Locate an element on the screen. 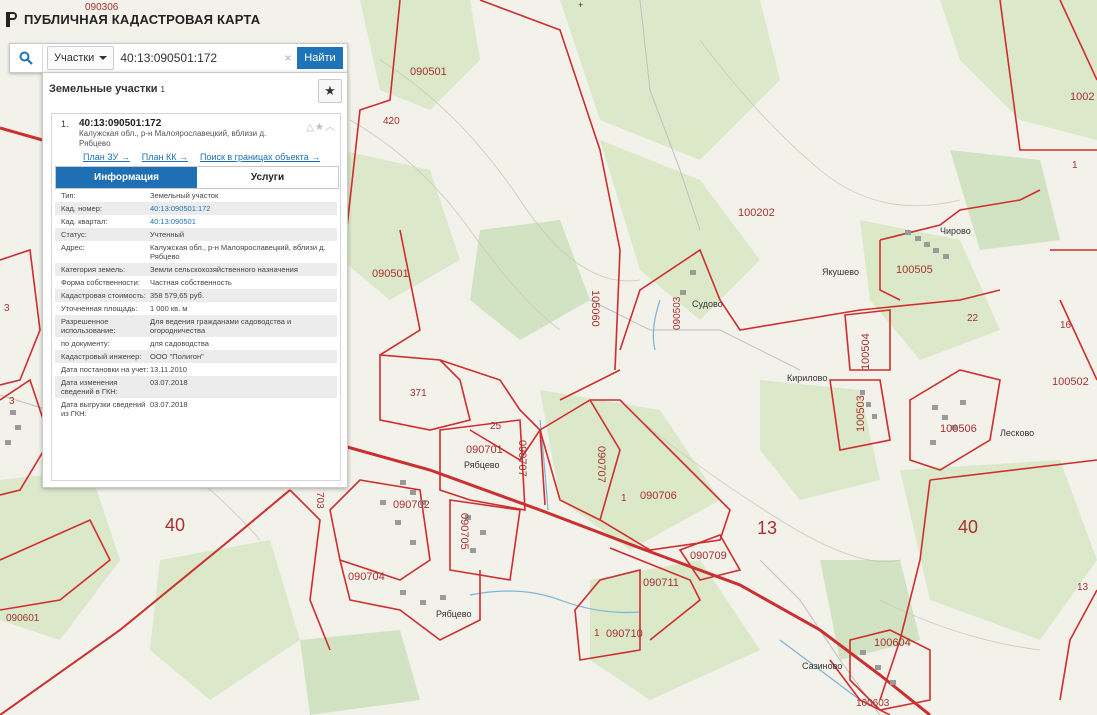 The height and width of the screenshot is (715, 1097). map-label-13-small: 13 is located at coordinates (1083, 587).